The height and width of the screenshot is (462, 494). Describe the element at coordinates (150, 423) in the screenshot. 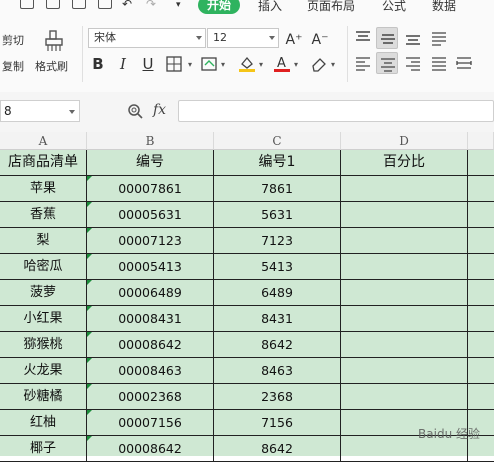

I see `table-cell: 00007156` at that location.